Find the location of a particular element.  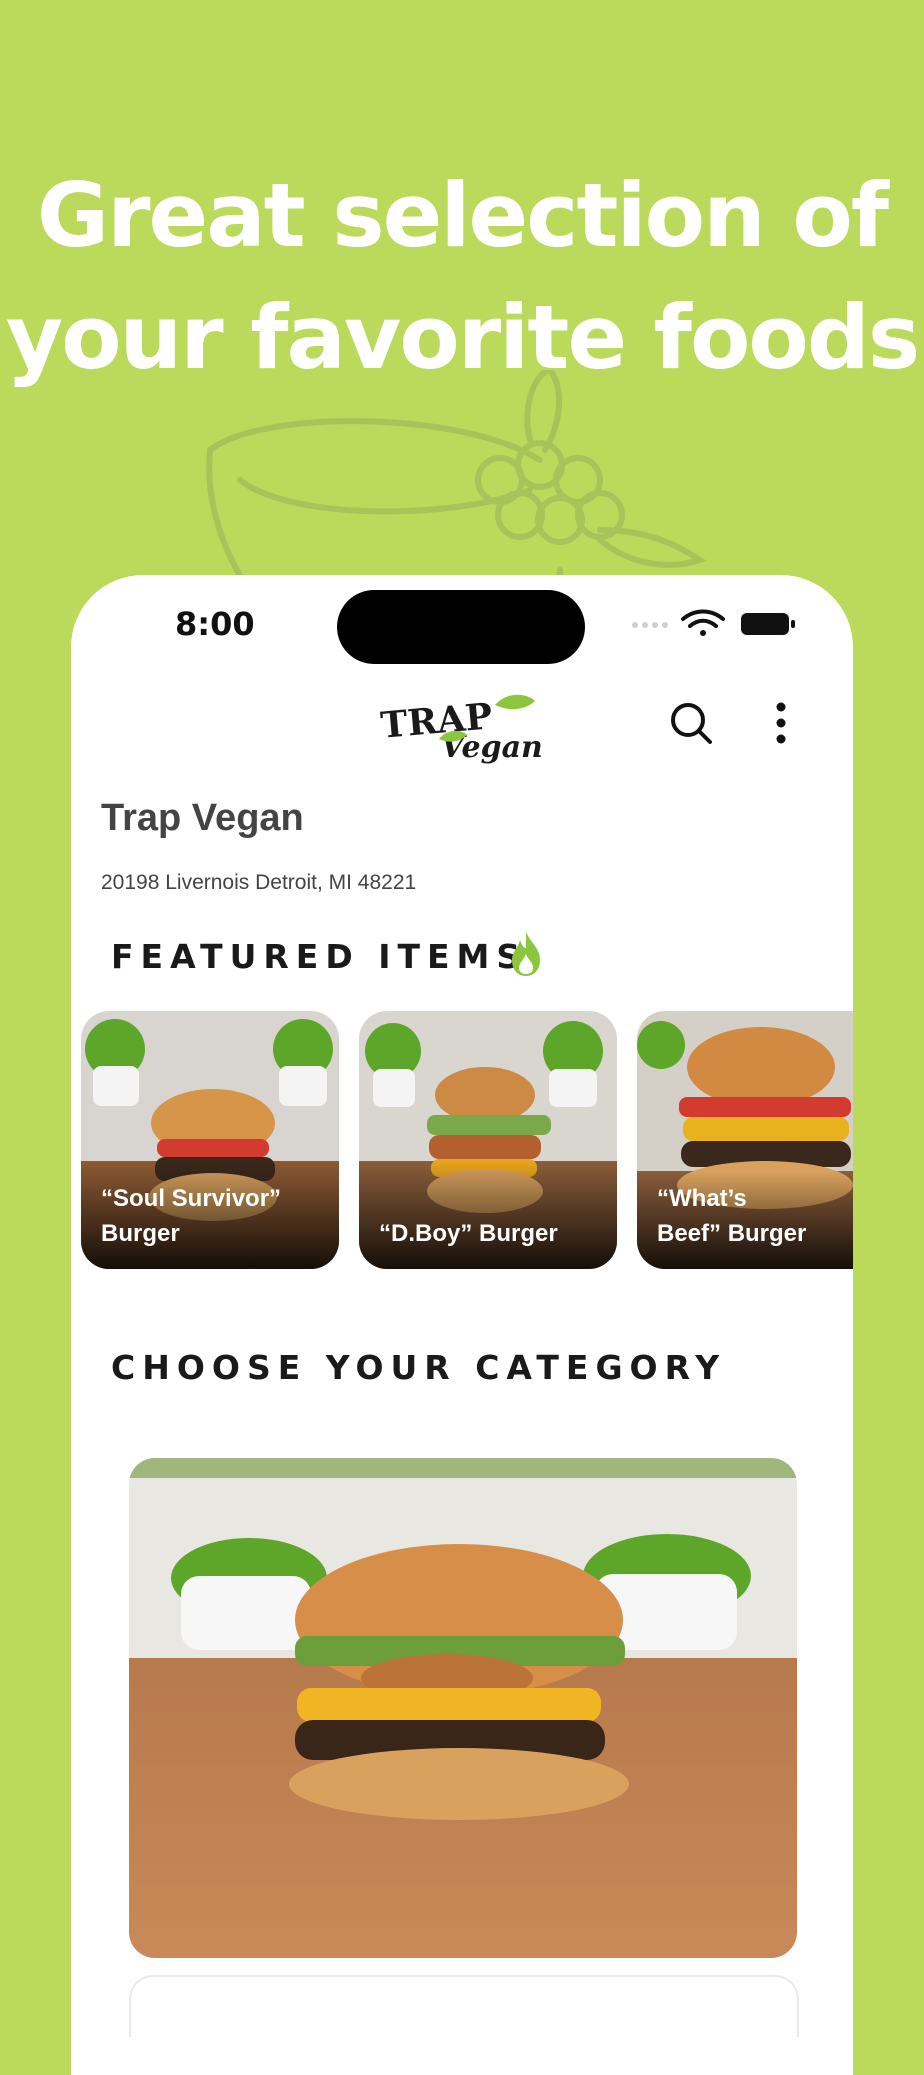

featured-item-label: “D.Boy” Burger is located at coordinates (468, 1233).